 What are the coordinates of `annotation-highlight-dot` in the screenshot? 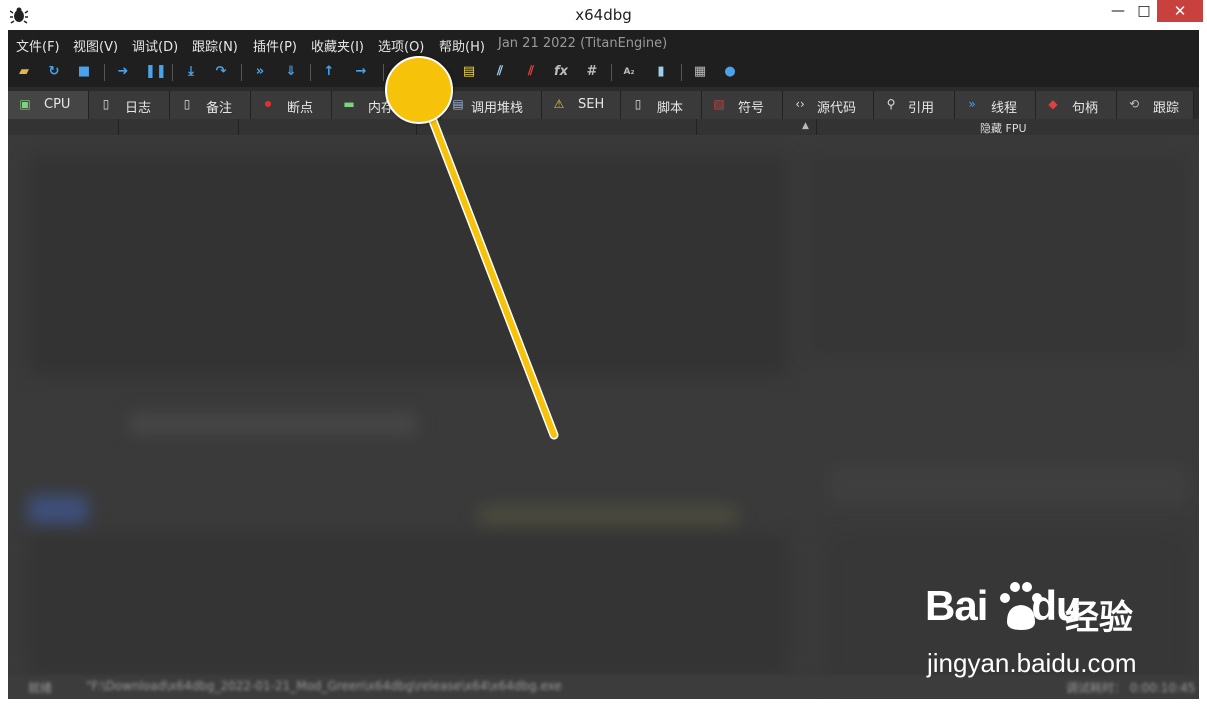 It's located at (419, 90).